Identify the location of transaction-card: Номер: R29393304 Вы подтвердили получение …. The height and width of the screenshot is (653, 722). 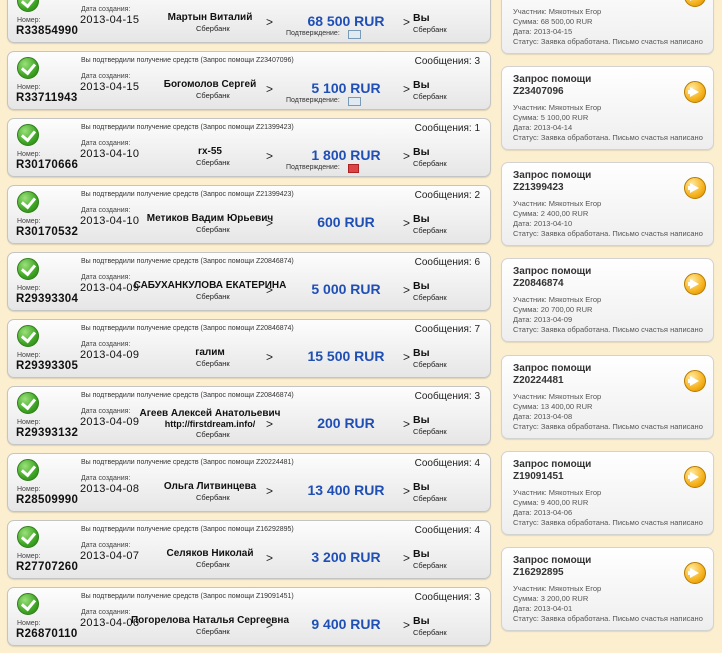
(249, 281).